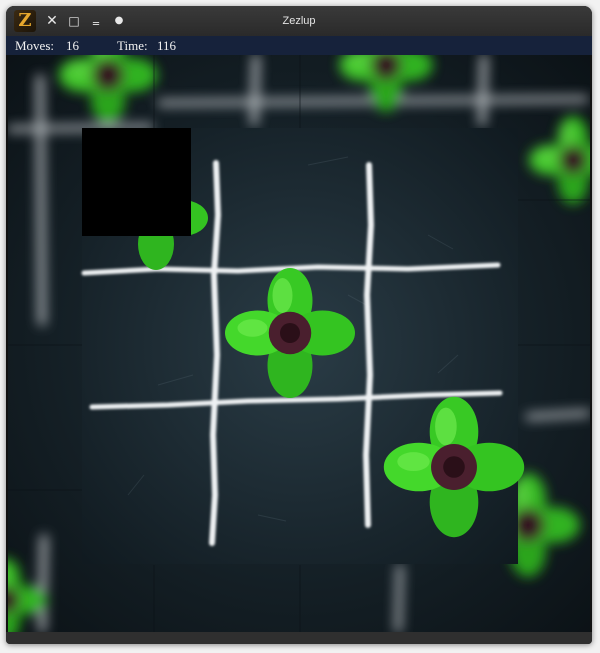  I want to click on empty-tile, so click(136, 182).